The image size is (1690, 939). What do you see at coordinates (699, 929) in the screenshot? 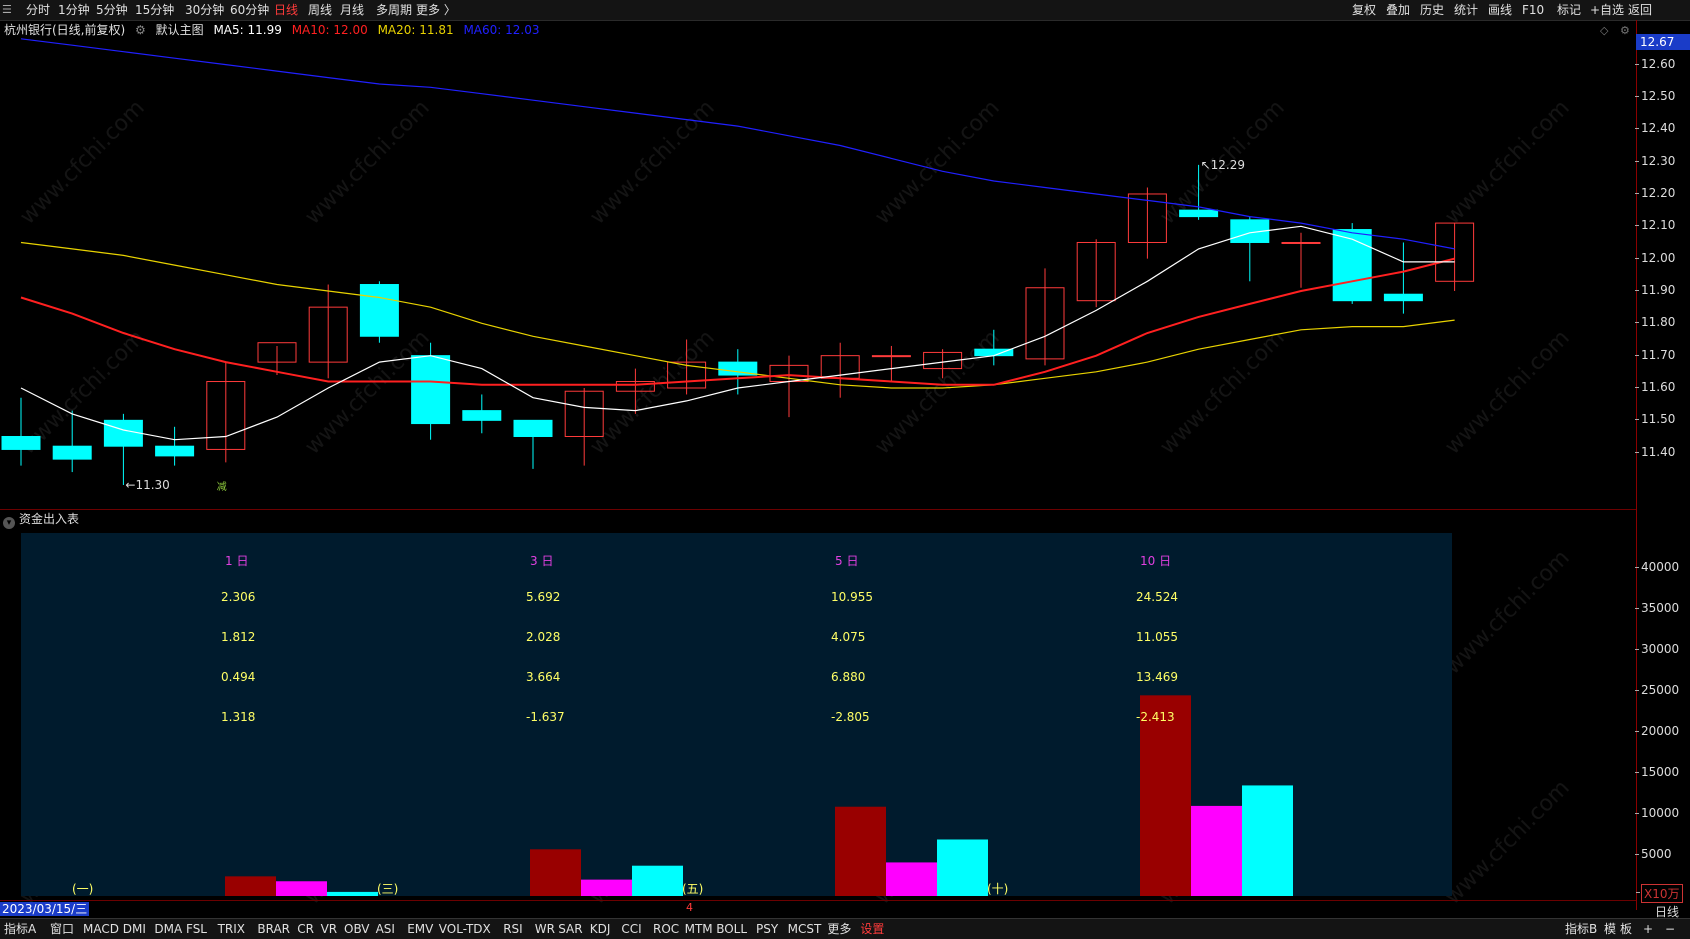
I see `indicator-tab-20: MTM` at bounding box center [699, 929].